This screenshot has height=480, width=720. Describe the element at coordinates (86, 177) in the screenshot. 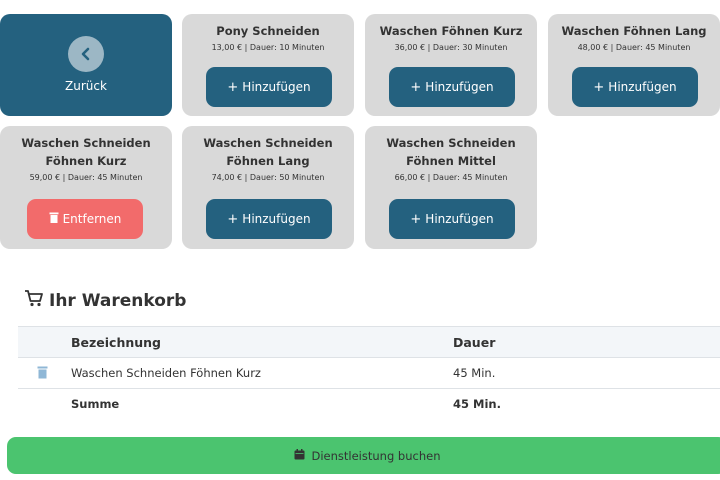

I see `service-meta: 59,00 € | Dauer: 45 Minuten` at that location.